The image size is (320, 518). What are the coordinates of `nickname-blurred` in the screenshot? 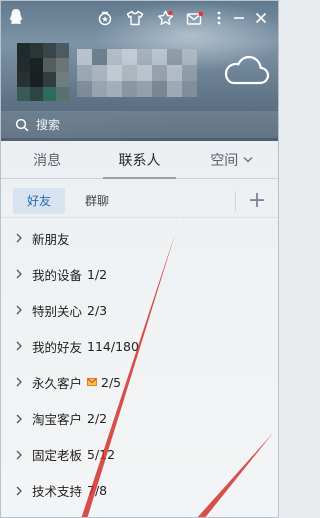 It's located at (138, 73).